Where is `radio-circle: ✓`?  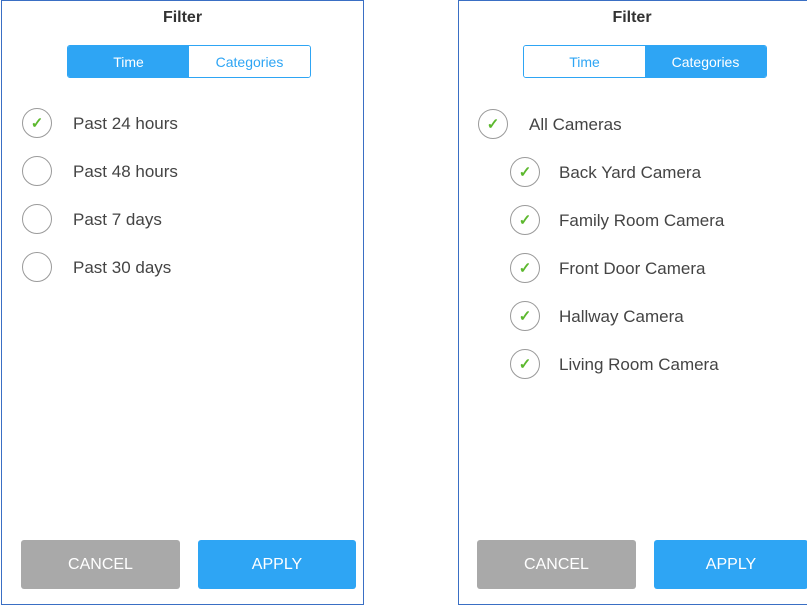
radio-circle: ✓ is located at coordinates (37, 123).